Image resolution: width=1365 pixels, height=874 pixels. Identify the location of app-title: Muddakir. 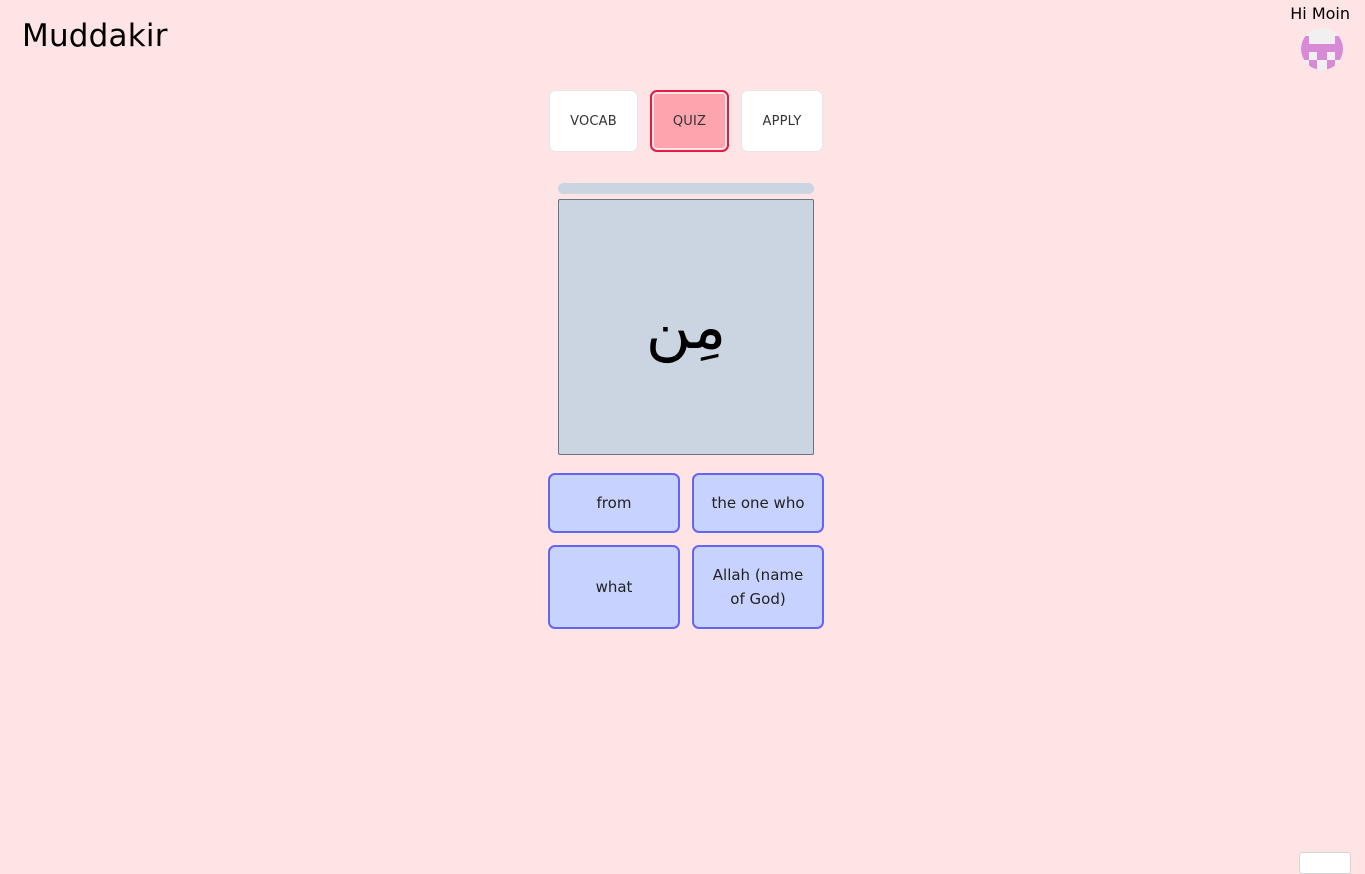
(95, 36).